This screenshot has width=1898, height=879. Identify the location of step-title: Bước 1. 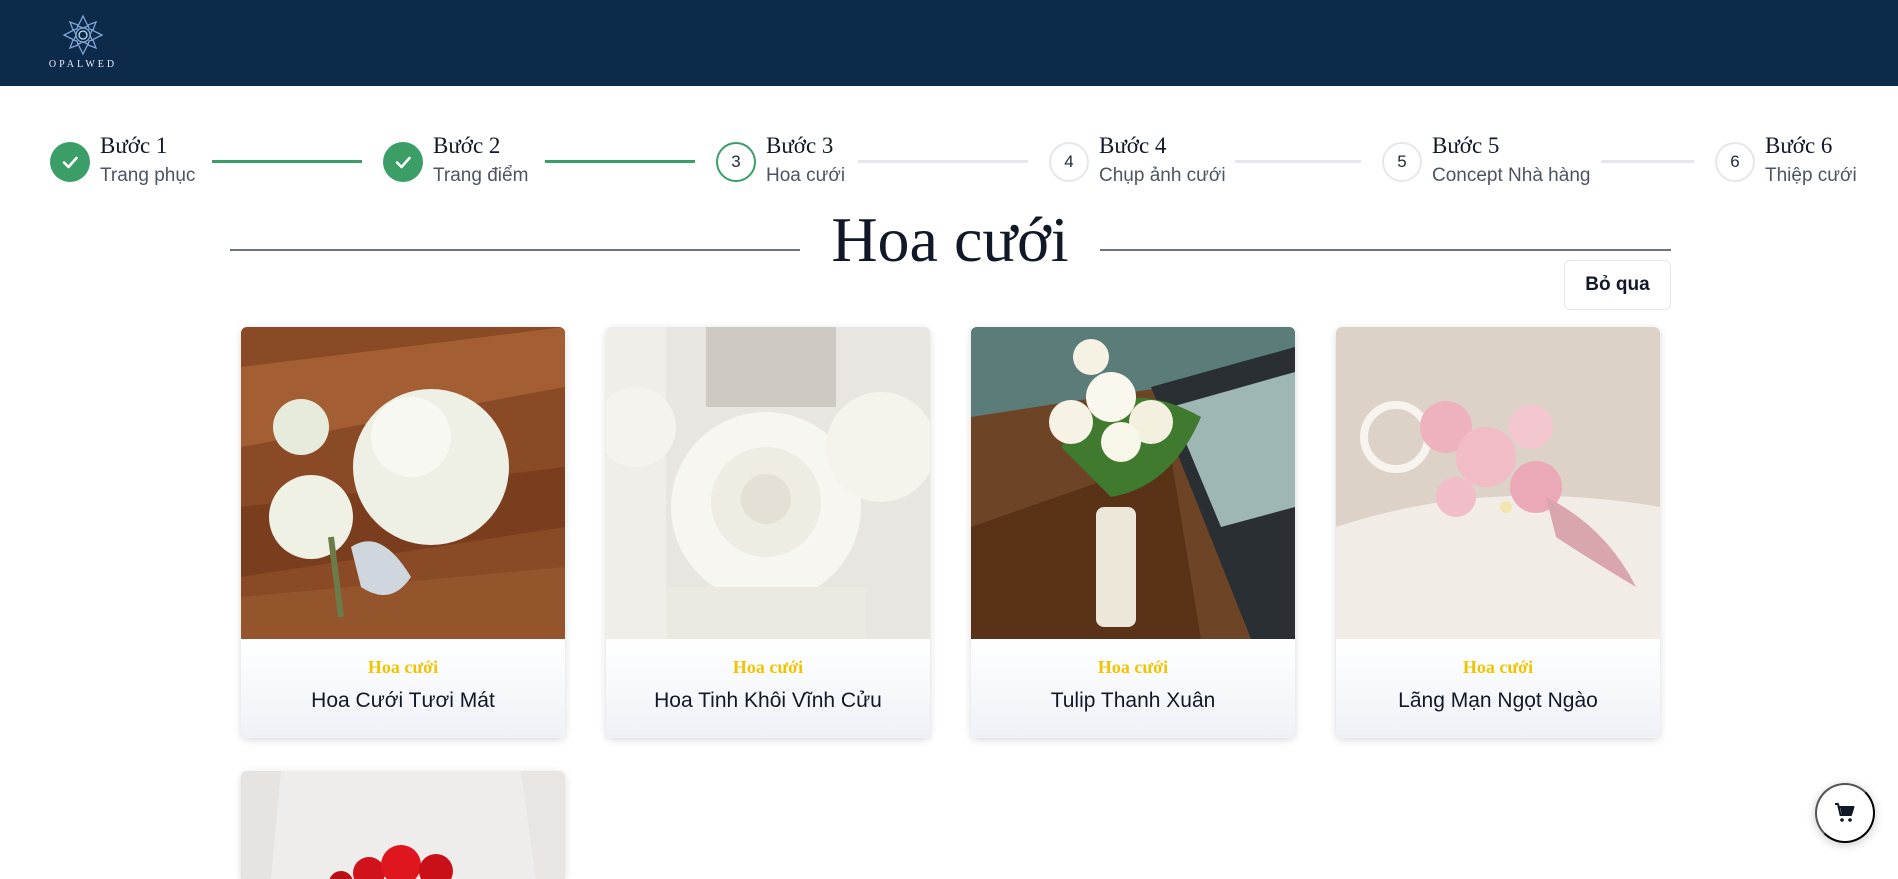
(134, 145).